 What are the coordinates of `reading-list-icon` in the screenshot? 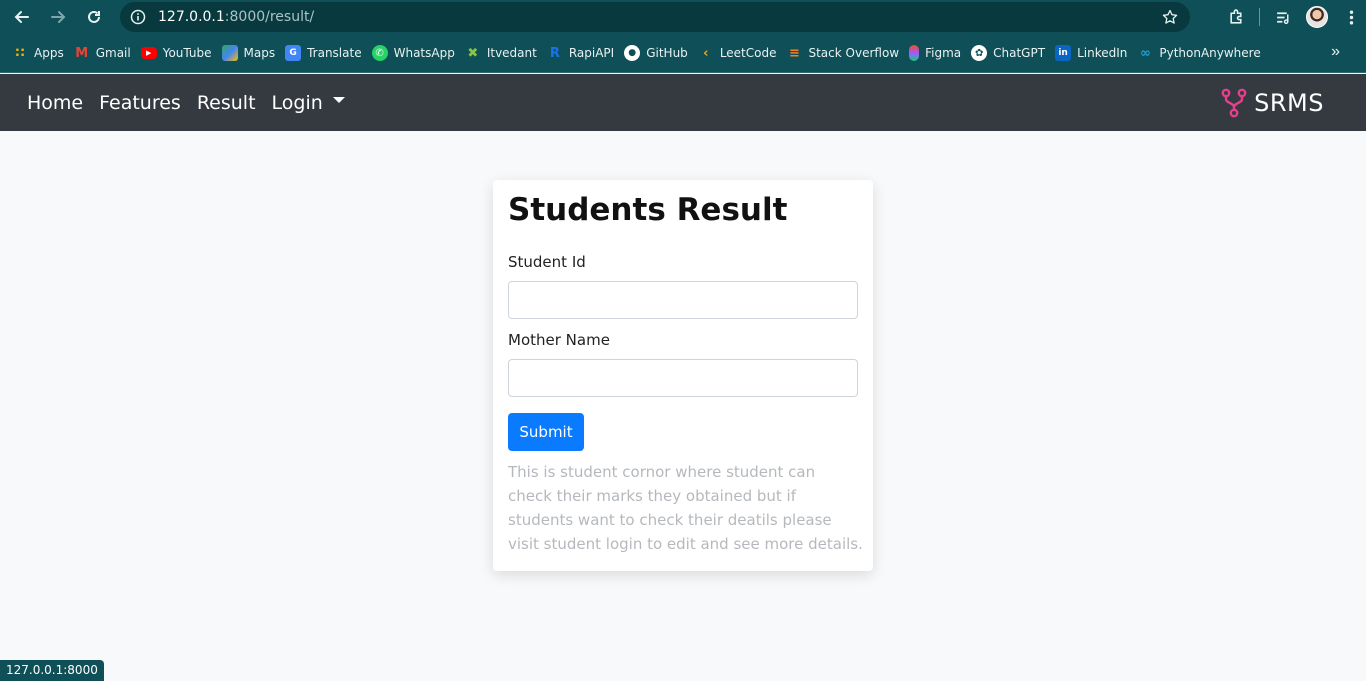 It's located at (1282, 17).